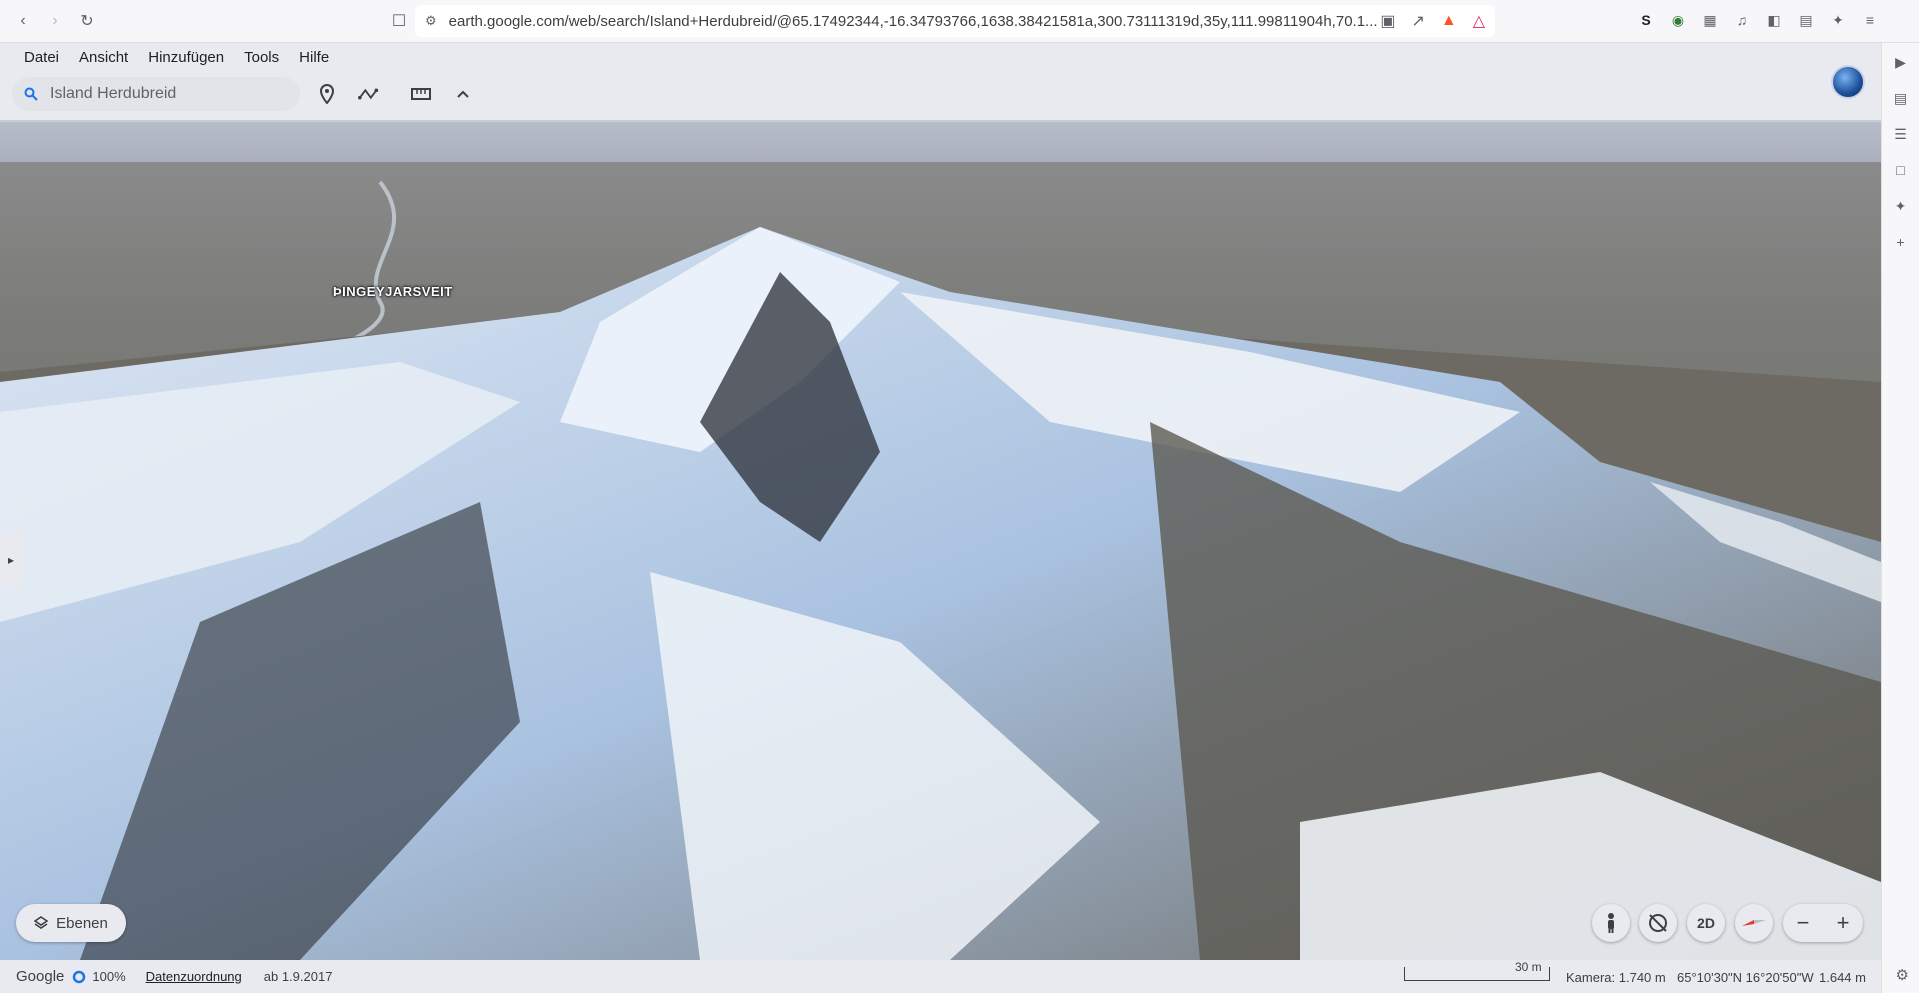  Describe the element at coordinates (1870, 20) in the screenshot. I see `menu-icon: ≡` at that location.